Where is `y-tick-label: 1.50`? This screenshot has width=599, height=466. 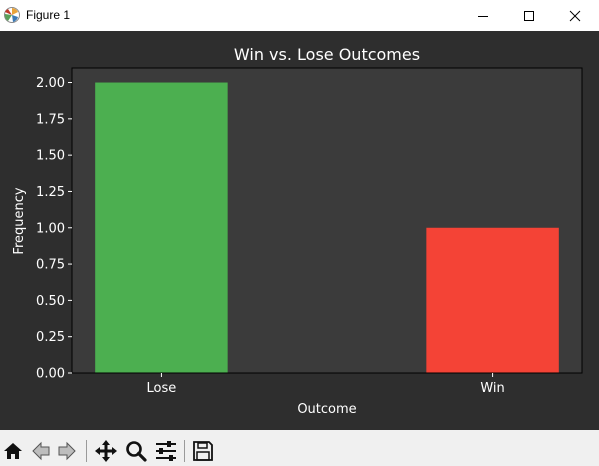 y-tick-label: 1.50 is located at coordinates (50, 156).